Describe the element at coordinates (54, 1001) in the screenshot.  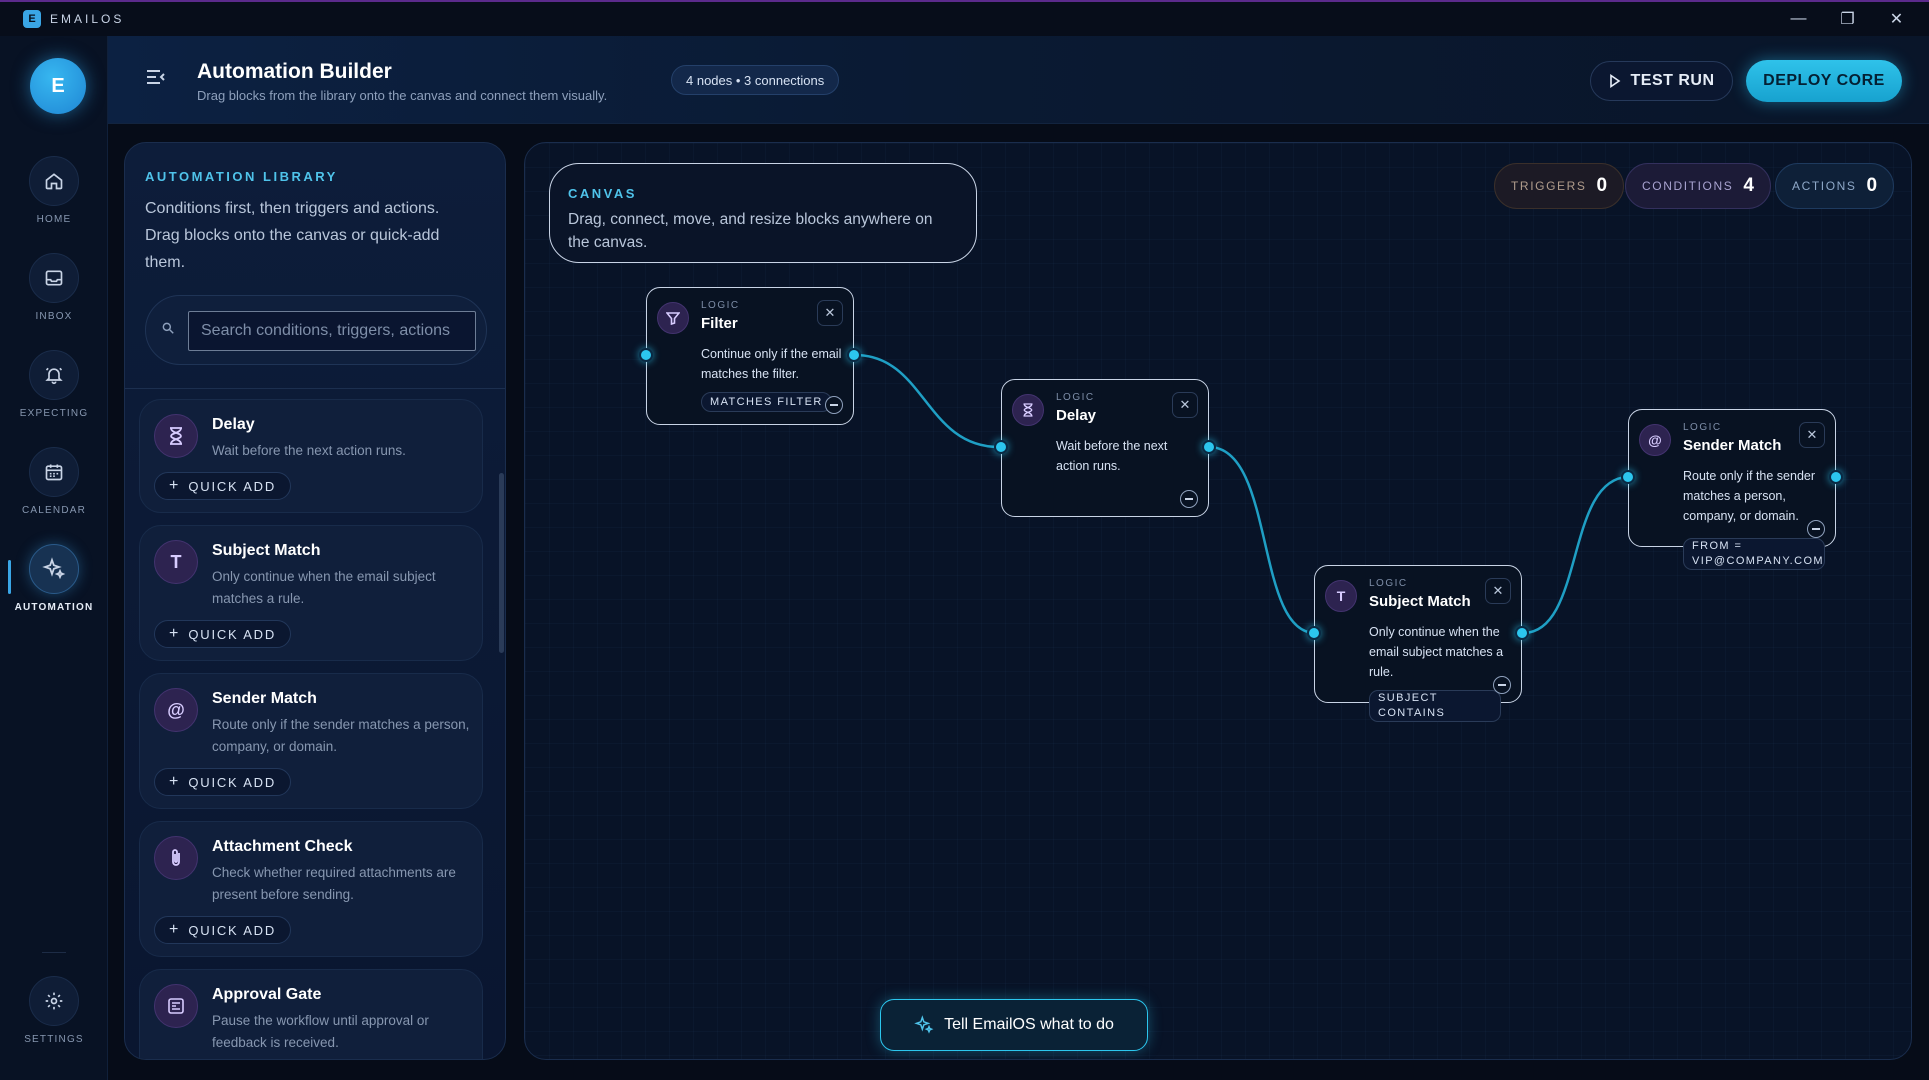
I see `gear-icon` at that location.